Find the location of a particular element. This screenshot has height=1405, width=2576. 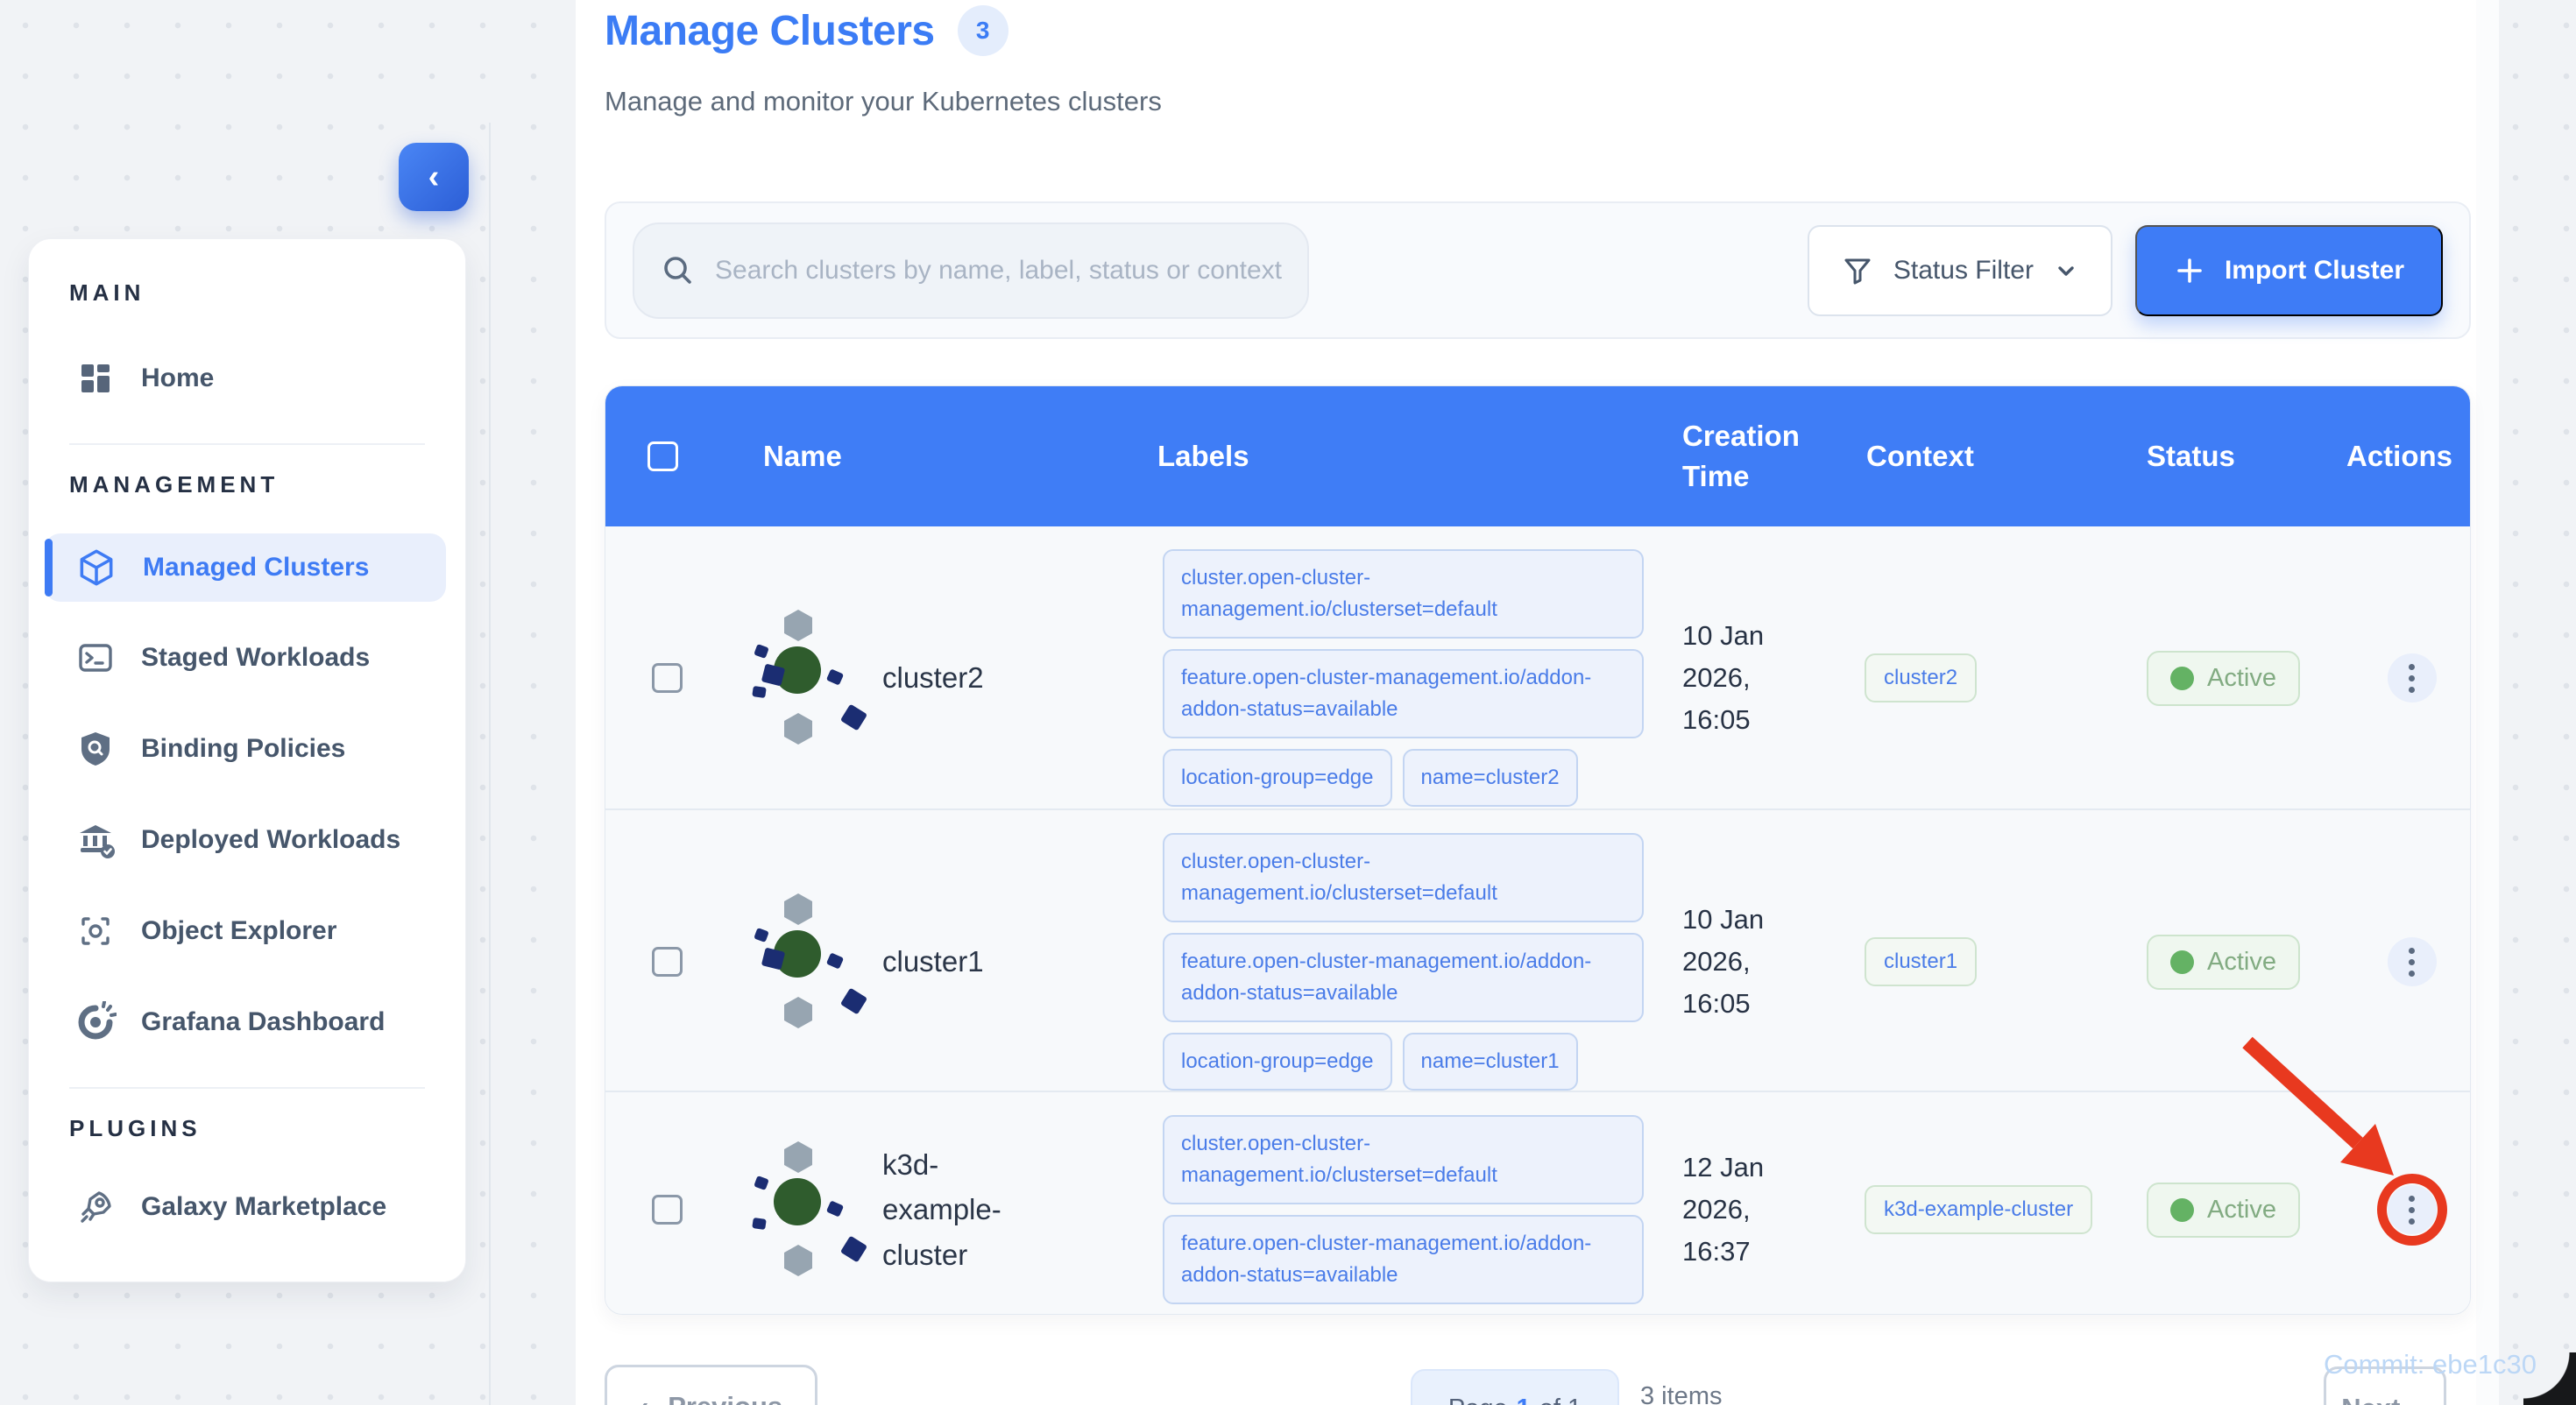

sidebar-item-label: Binding Policies is located at coordinates (243, 749).